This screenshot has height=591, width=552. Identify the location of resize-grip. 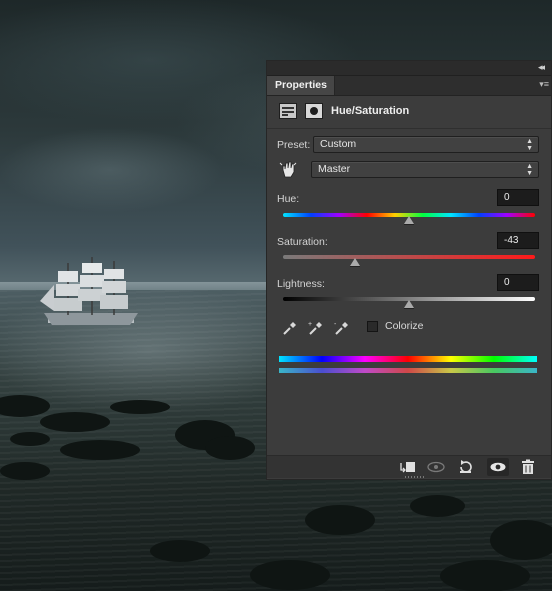
(415, 477).